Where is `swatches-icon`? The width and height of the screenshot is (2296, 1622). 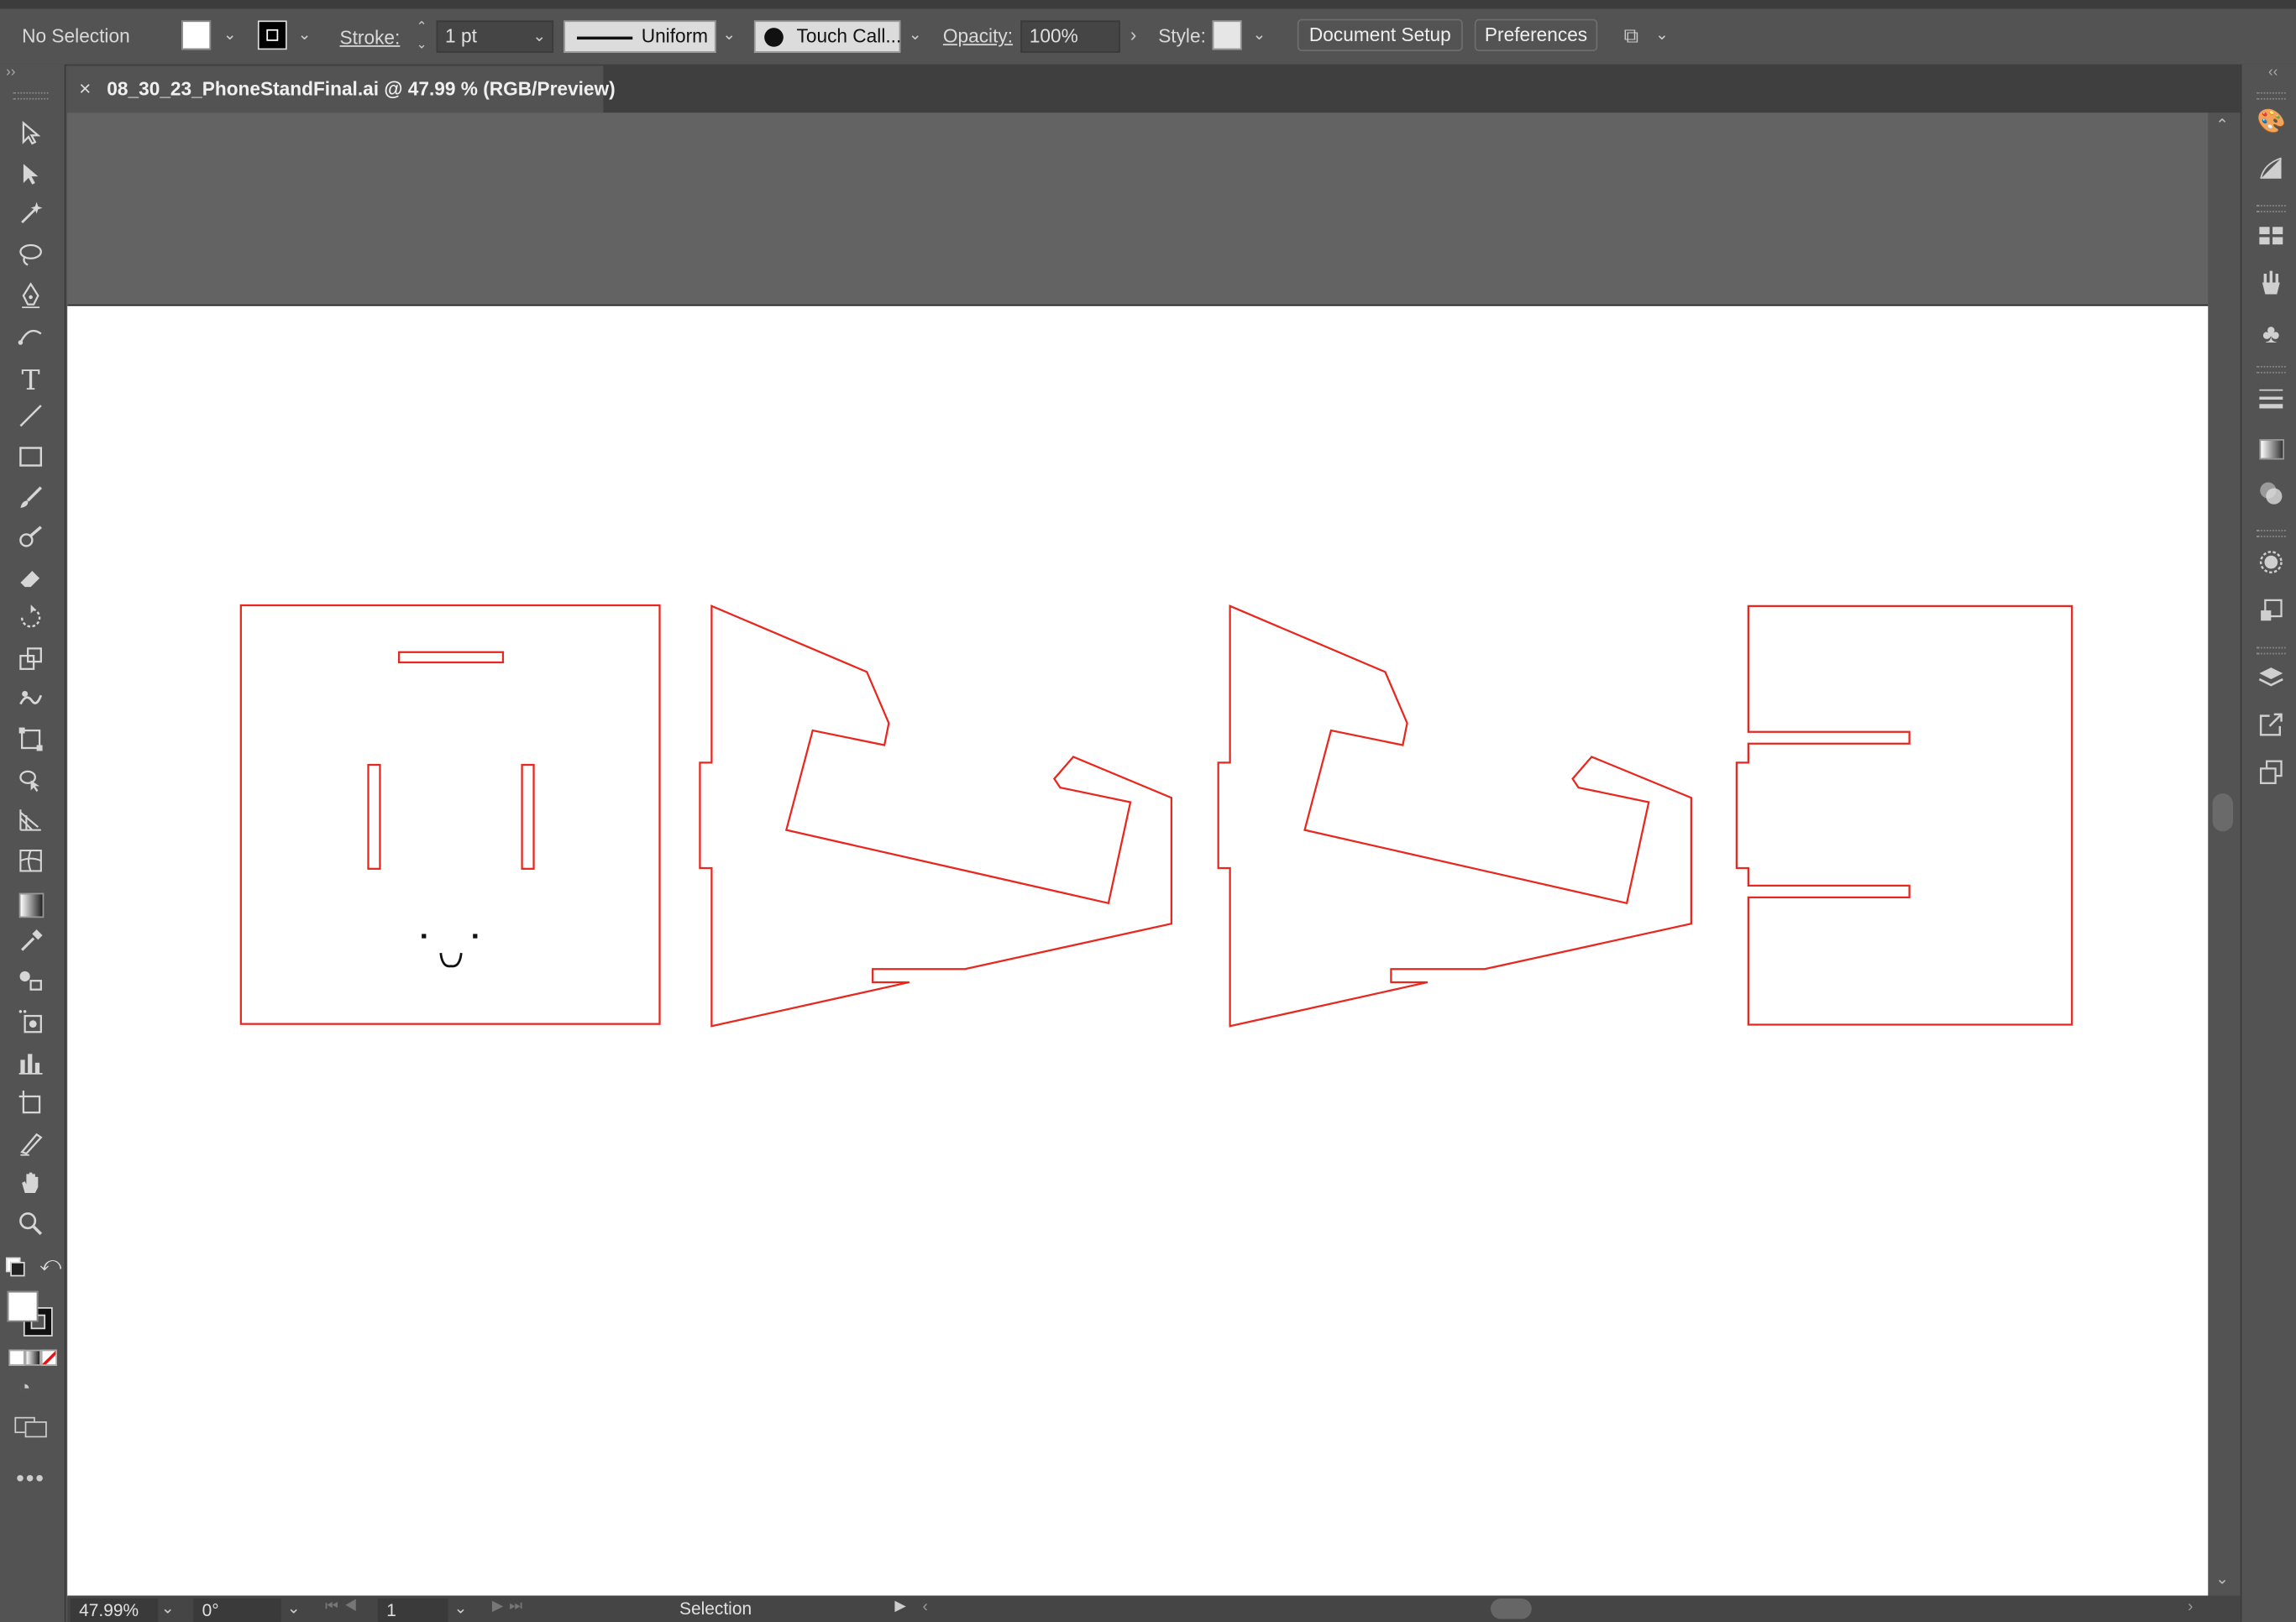
swatches-icon is located at coordinates (2270, 240).